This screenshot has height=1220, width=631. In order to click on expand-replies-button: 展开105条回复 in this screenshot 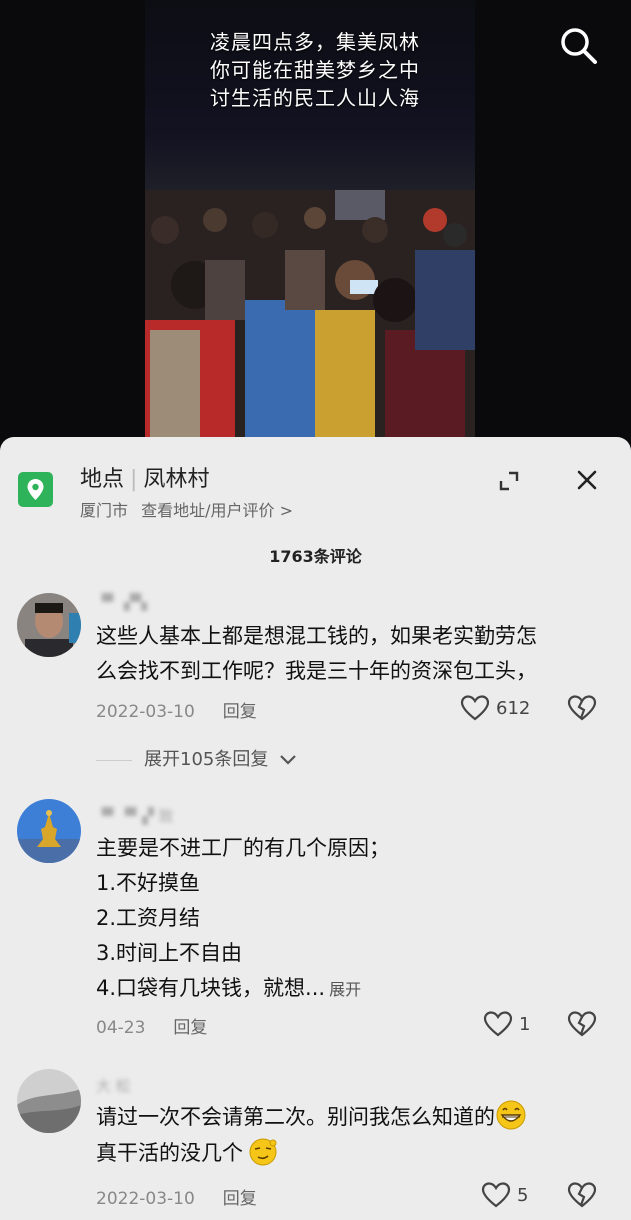, I will do `click(197, 758)`.